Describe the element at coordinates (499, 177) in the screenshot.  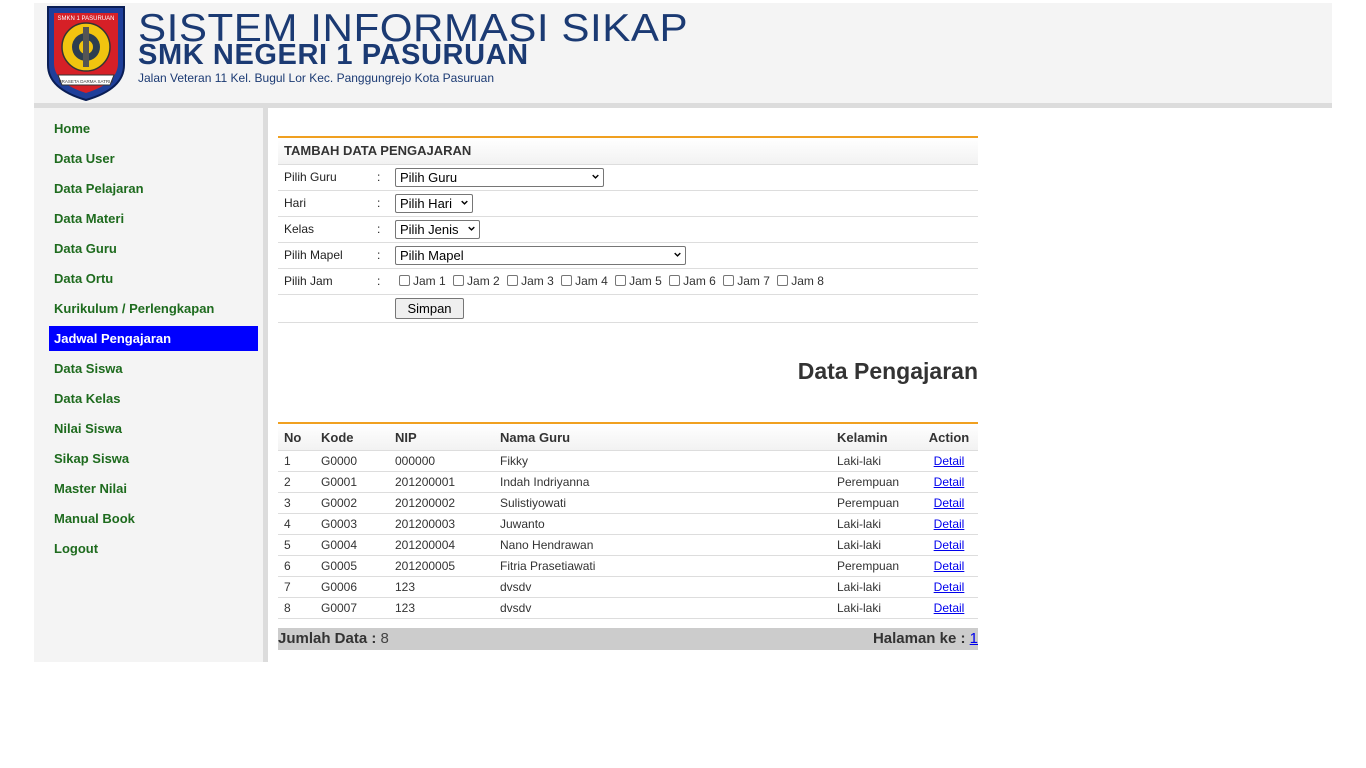
I see `guru-select: Pilih Guru` at that location.